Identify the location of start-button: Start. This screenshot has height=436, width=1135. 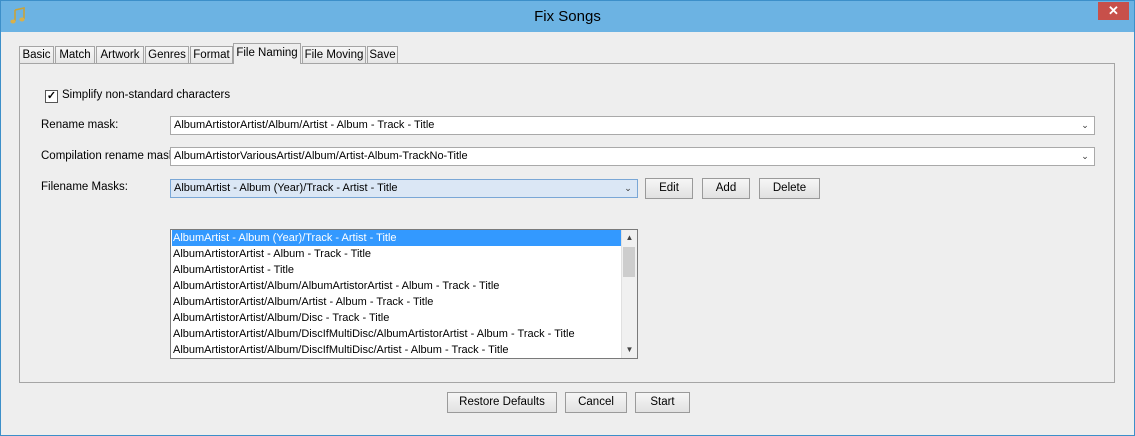
(662, 402).